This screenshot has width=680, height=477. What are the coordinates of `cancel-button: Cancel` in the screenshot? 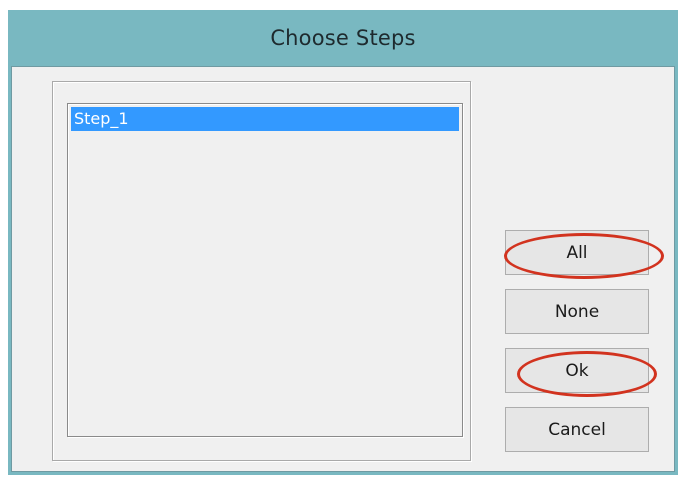 It's located at (577, 429).